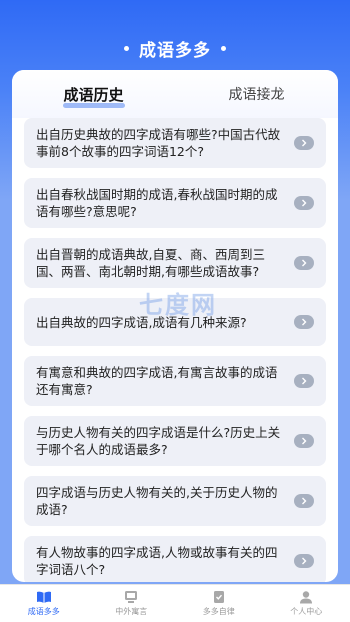 This screenshot has height=622, width=350. I want to click on nav-item-fables: 中外寓言, so click(132, 603).